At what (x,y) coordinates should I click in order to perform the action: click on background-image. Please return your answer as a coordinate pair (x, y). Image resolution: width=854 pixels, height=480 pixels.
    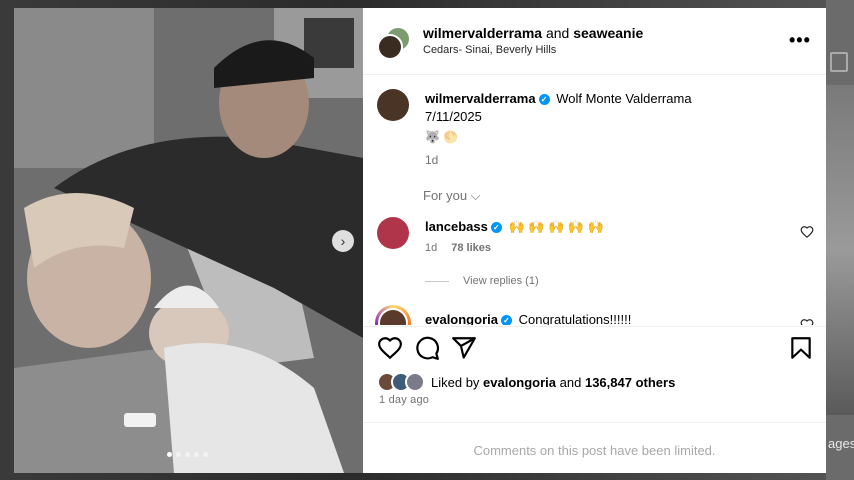
    Looking at the image, I should click on (840, 250).